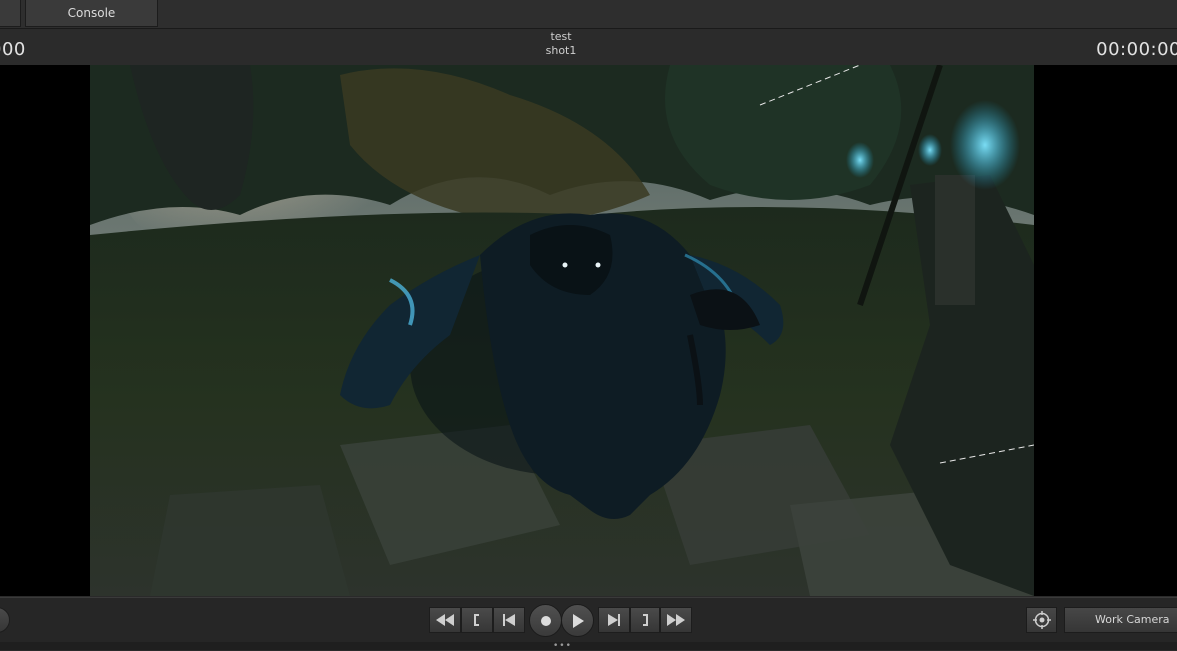 The height and width of the screenshot is (651, 1177). I want to click on mark-in-button, so click(477, 620).